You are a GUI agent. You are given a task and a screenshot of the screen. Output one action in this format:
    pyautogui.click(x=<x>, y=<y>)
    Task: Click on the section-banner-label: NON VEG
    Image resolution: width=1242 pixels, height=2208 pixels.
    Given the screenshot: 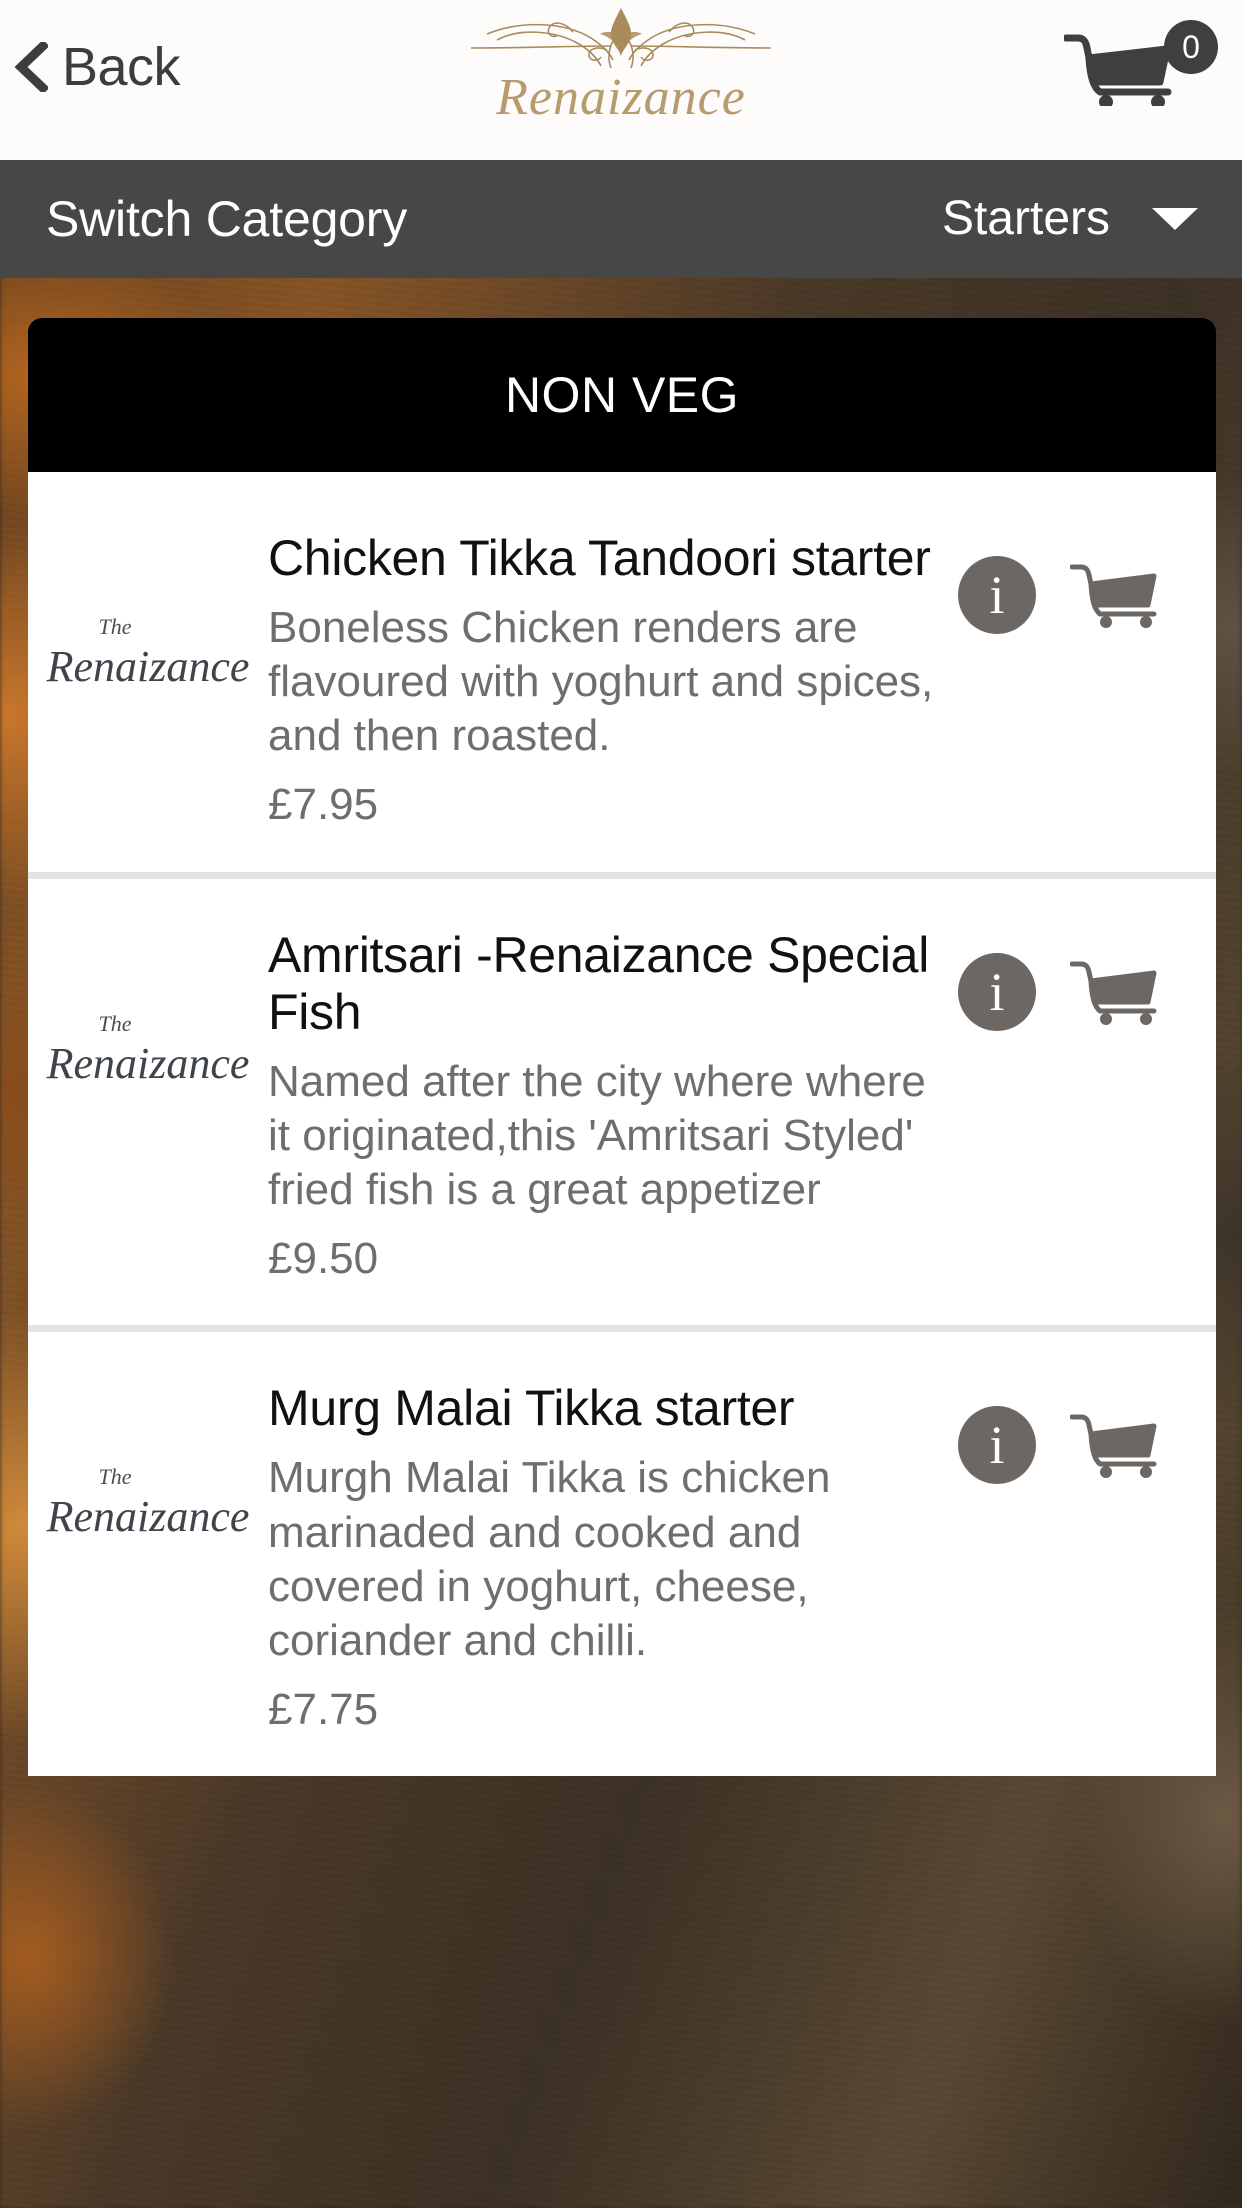 What is the action you would take?
    pyautogui.click(x=622, y=395)
    